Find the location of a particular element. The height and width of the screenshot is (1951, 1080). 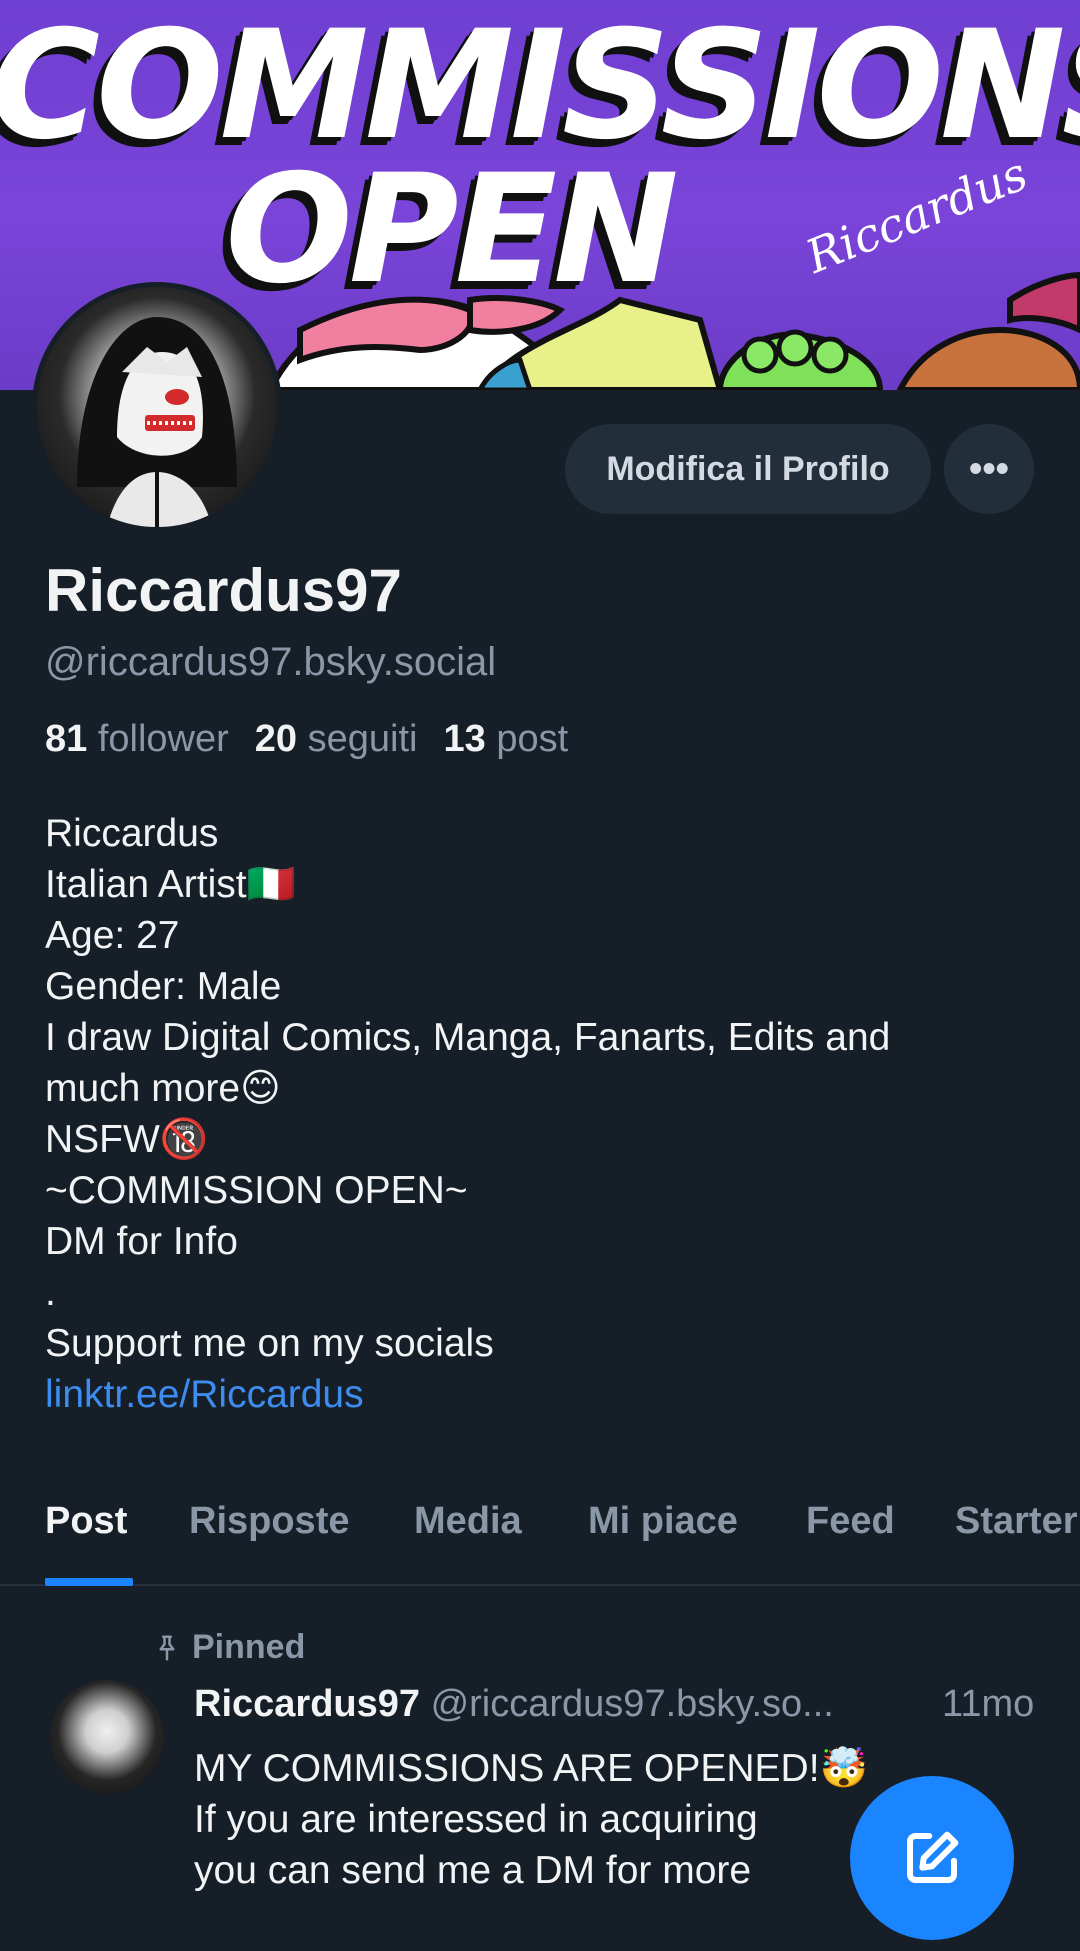

following-link: 20 seguiti is located at coordinates (336, 739).